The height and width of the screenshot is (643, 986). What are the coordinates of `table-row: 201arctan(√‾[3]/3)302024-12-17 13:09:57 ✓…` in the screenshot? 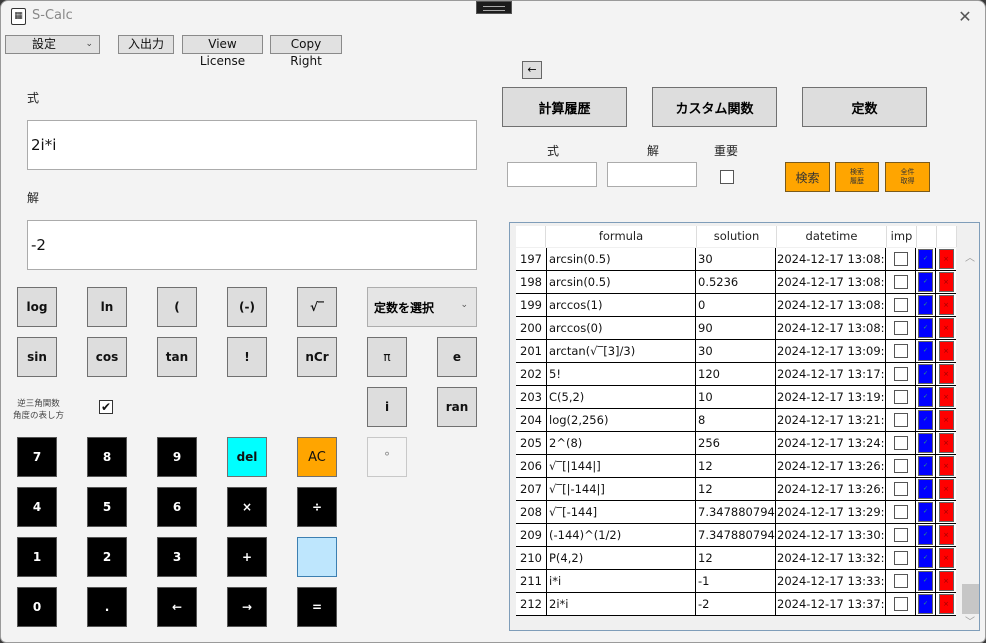 It's located at (736, 351).